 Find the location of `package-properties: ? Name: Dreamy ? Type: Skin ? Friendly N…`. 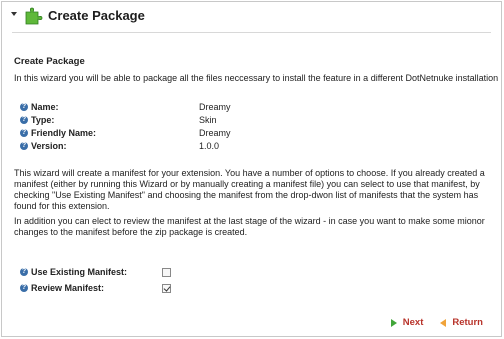

package-properties: ? Name: Dreamy ? Type: Skin ? Friendly N… is located at coordinates (139, 126).